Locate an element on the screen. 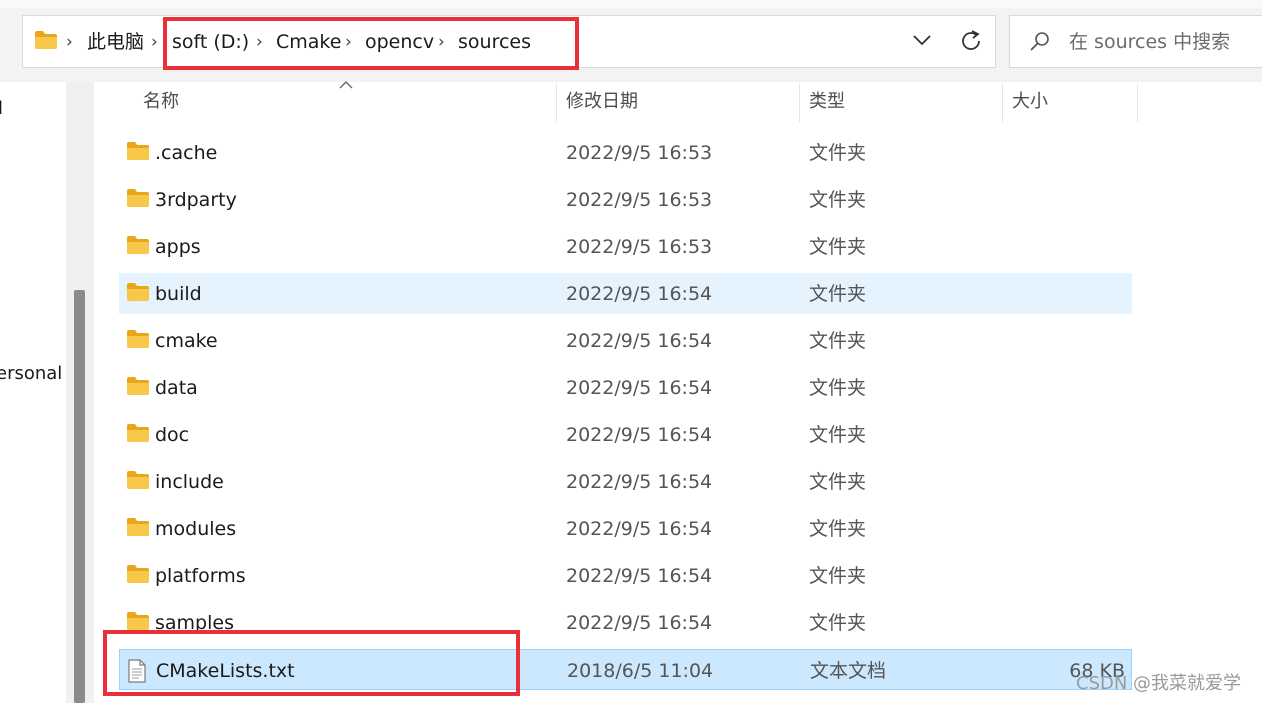 The height and width of the screenshot is (703, 1262). nav-item-personal: ersonal is located at coordinates (31, 374).